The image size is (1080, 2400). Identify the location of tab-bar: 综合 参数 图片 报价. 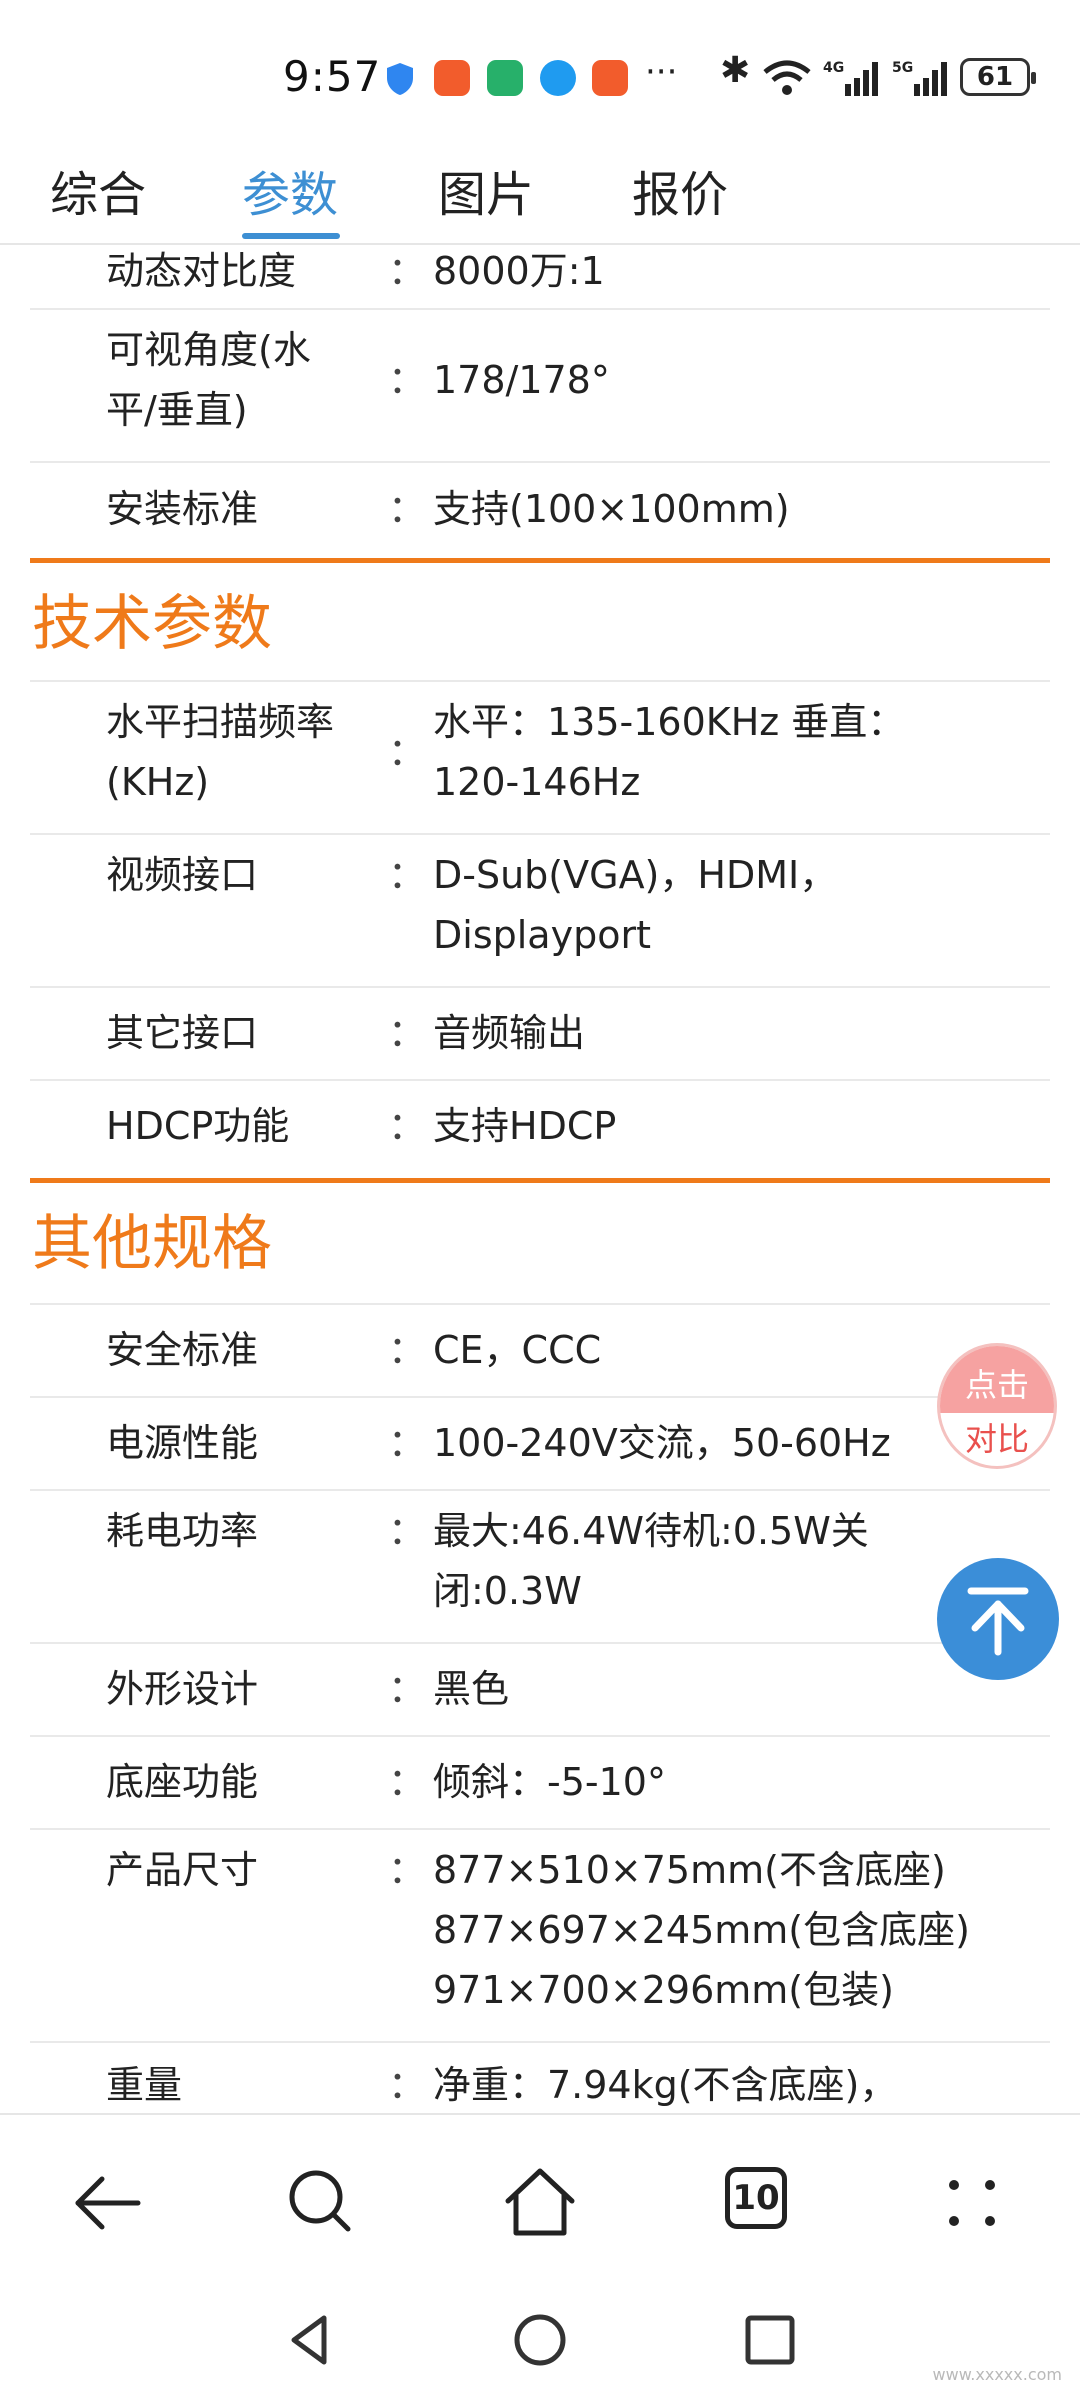
(540, 195).